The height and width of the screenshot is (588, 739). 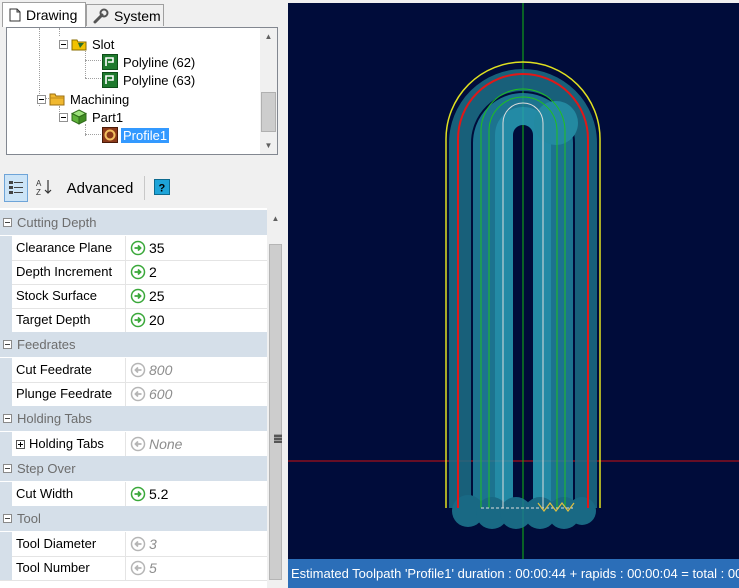 I want to click on expand-icon, so click(x=20, y=445).